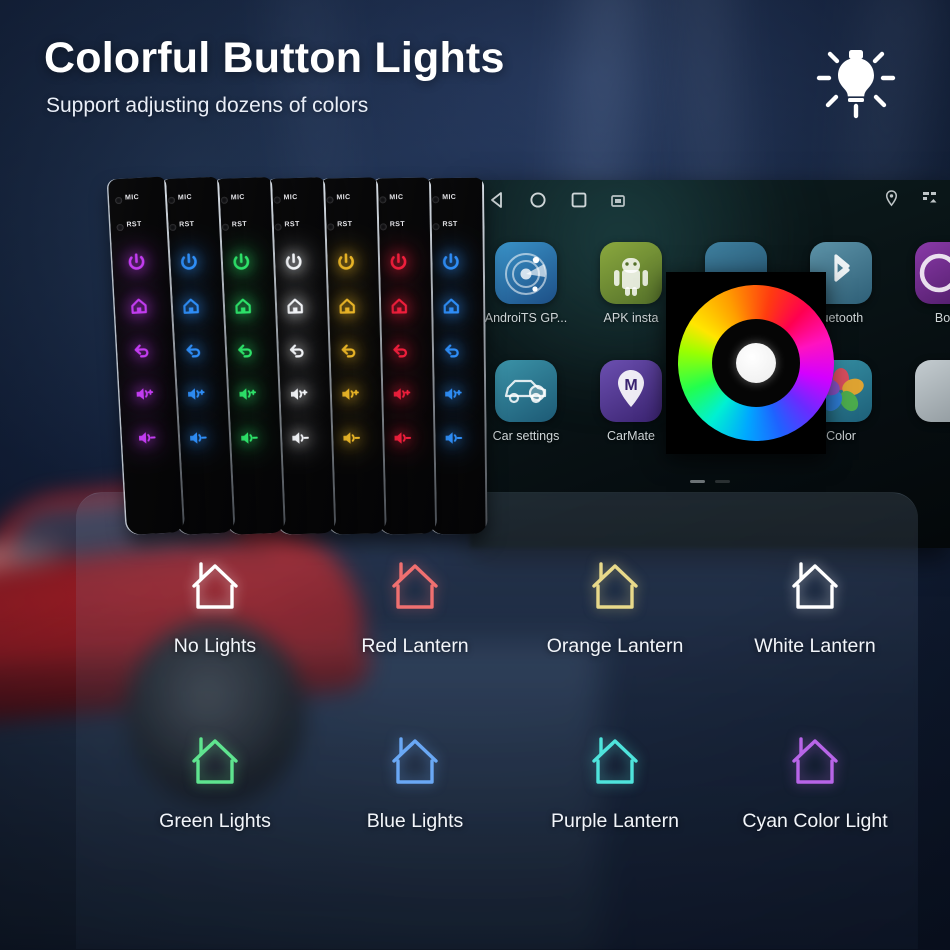 The width and height of the screenshot is (950, 950). I want to click on location-pin-icon, so click(891, 198).